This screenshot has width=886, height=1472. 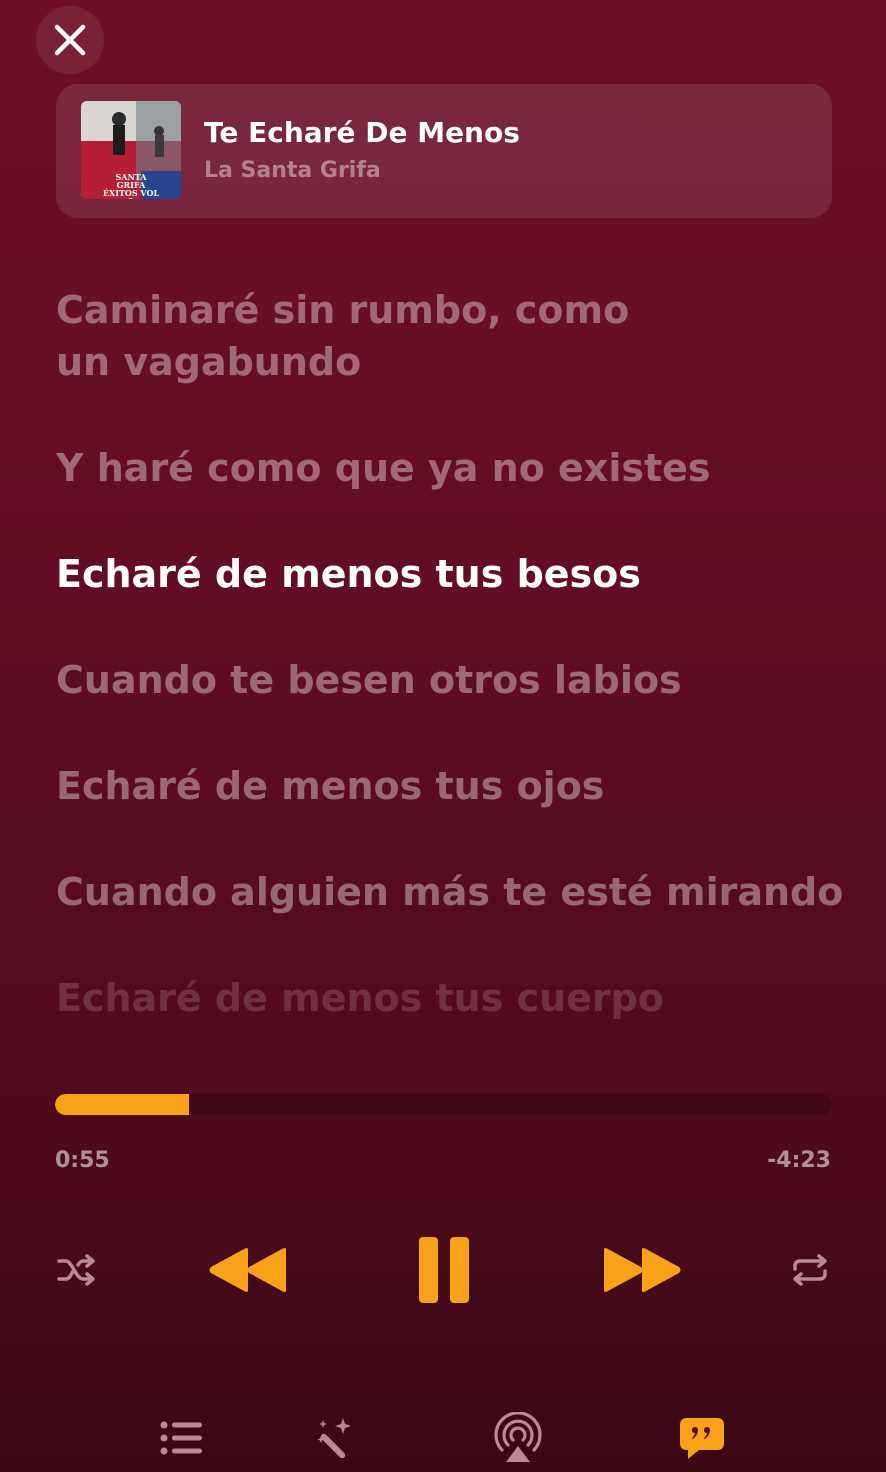 I want to click on tab-effects, so click(x=335, y=1438).